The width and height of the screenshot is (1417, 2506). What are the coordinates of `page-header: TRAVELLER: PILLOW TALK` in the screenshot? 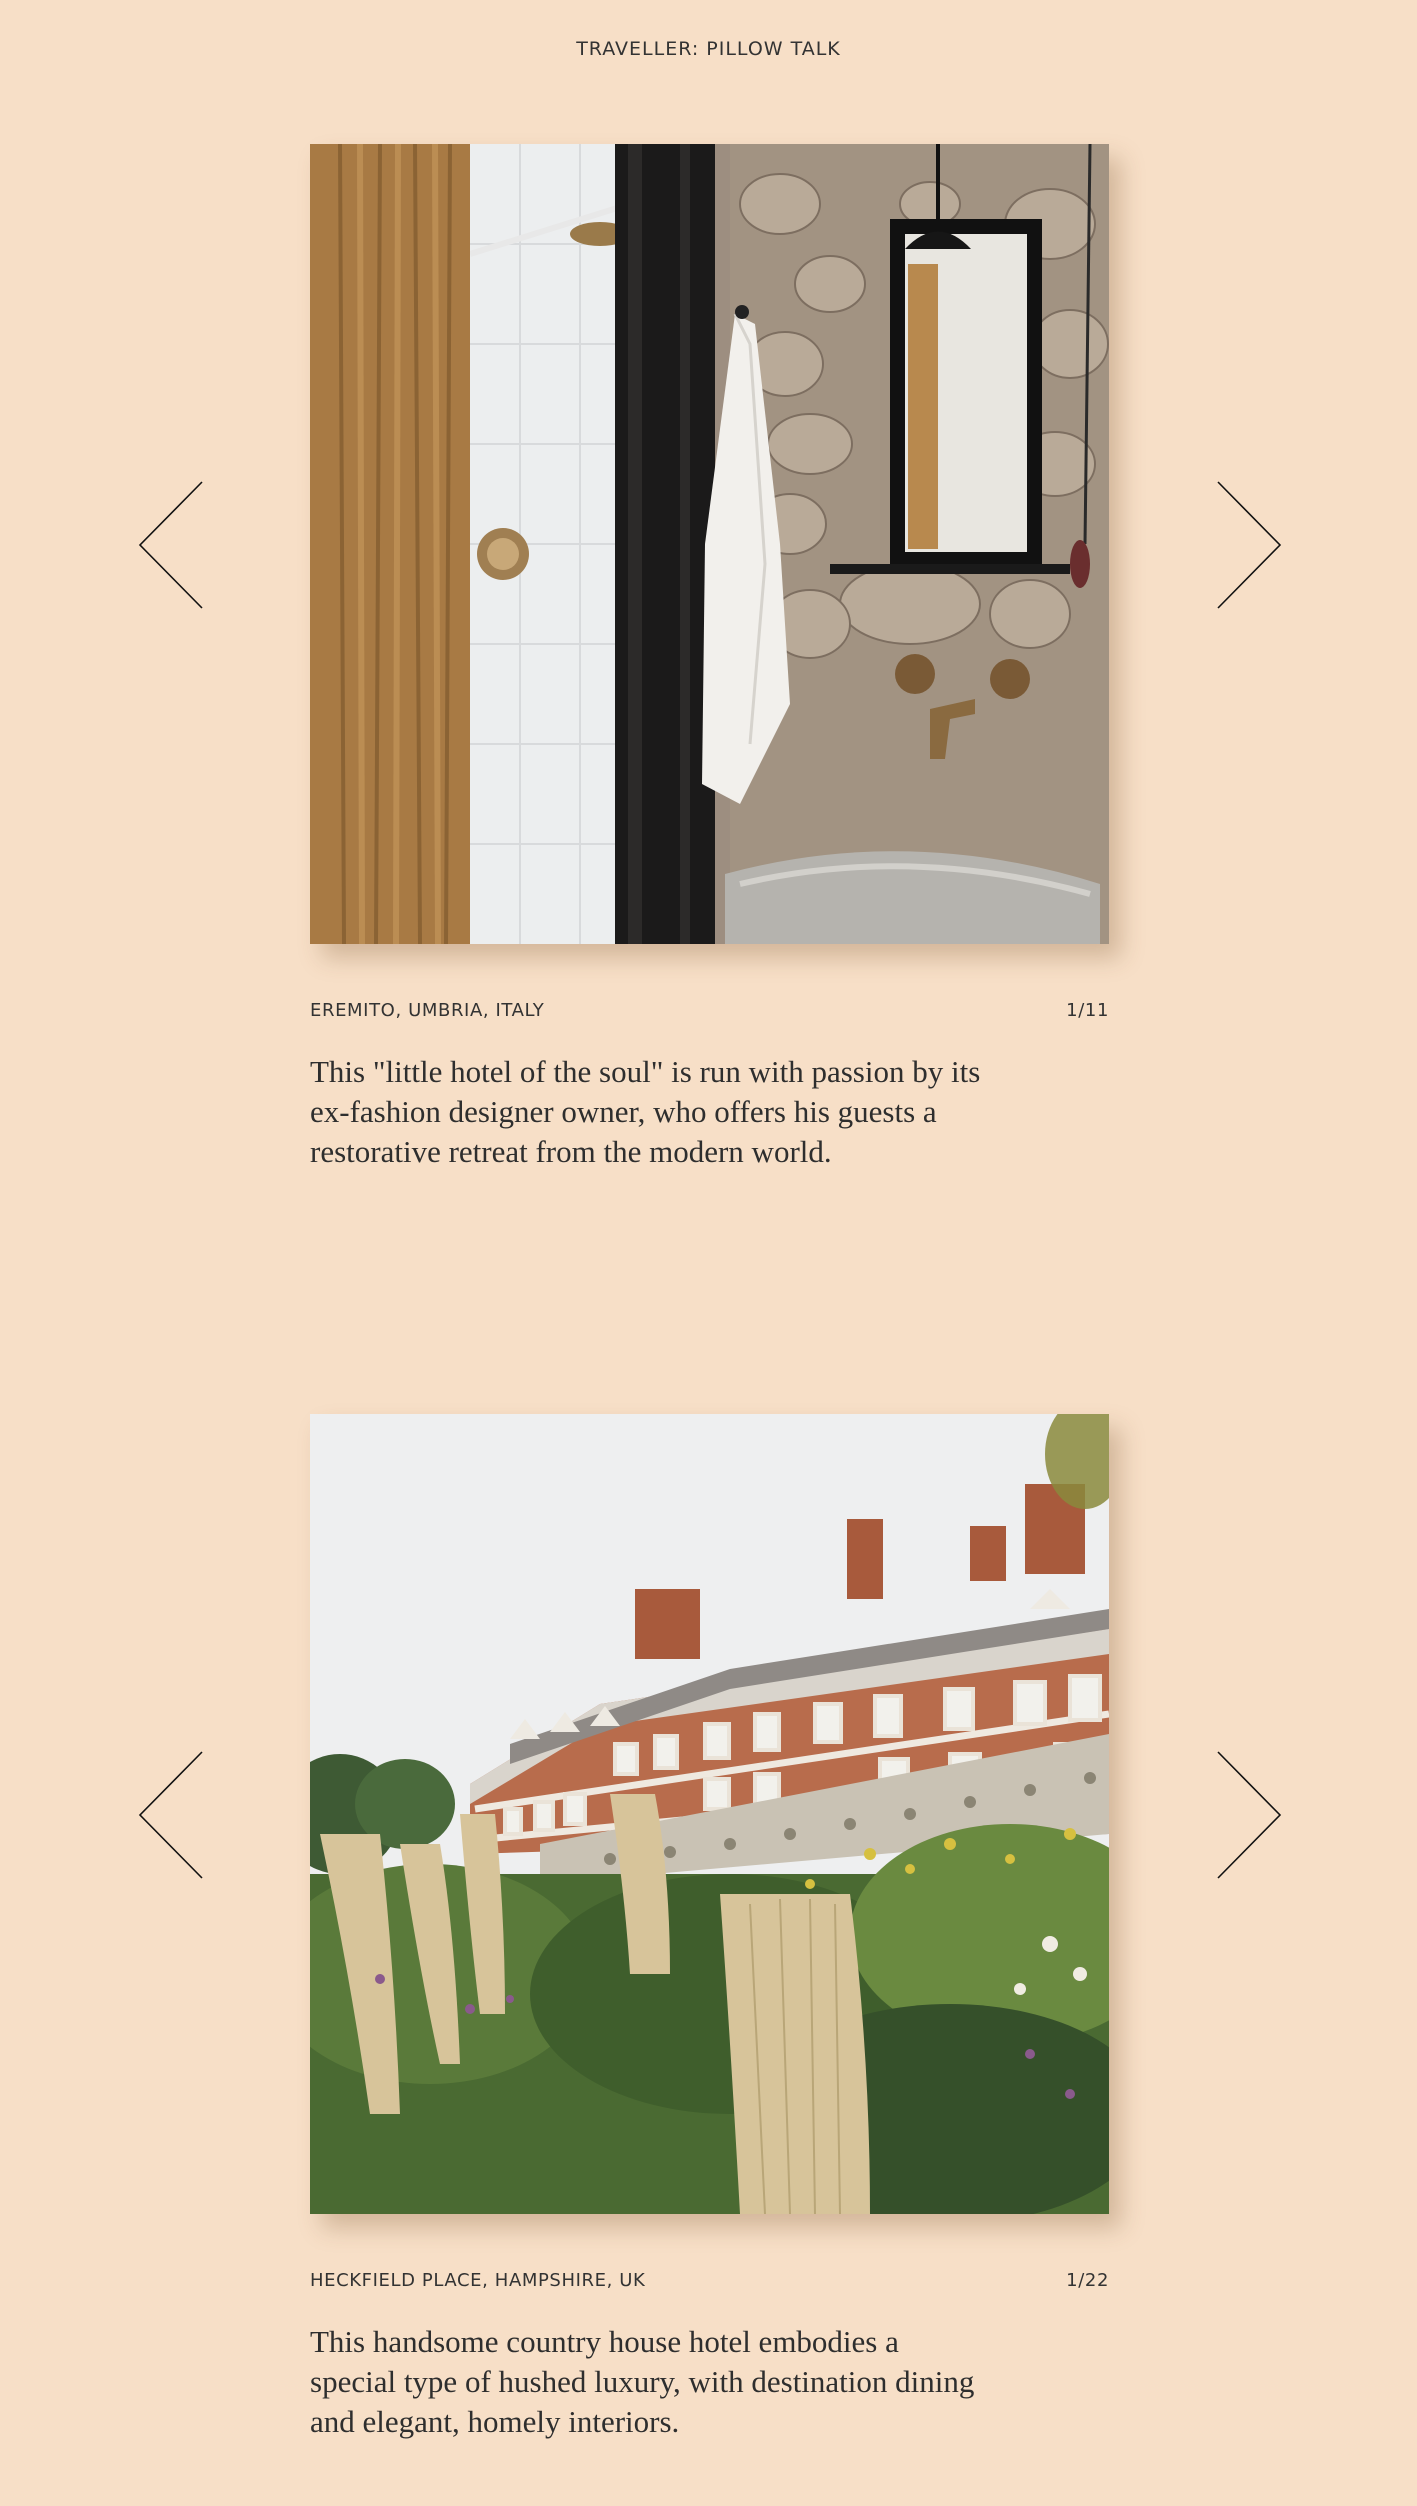 It's located at (708, 49).